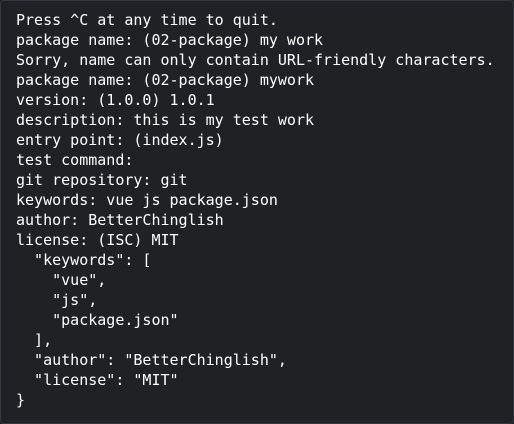  What do you see at coordinates (21, 400) in the screenshot?
I see `terminal-line: }` at bounding box center [21, 400].